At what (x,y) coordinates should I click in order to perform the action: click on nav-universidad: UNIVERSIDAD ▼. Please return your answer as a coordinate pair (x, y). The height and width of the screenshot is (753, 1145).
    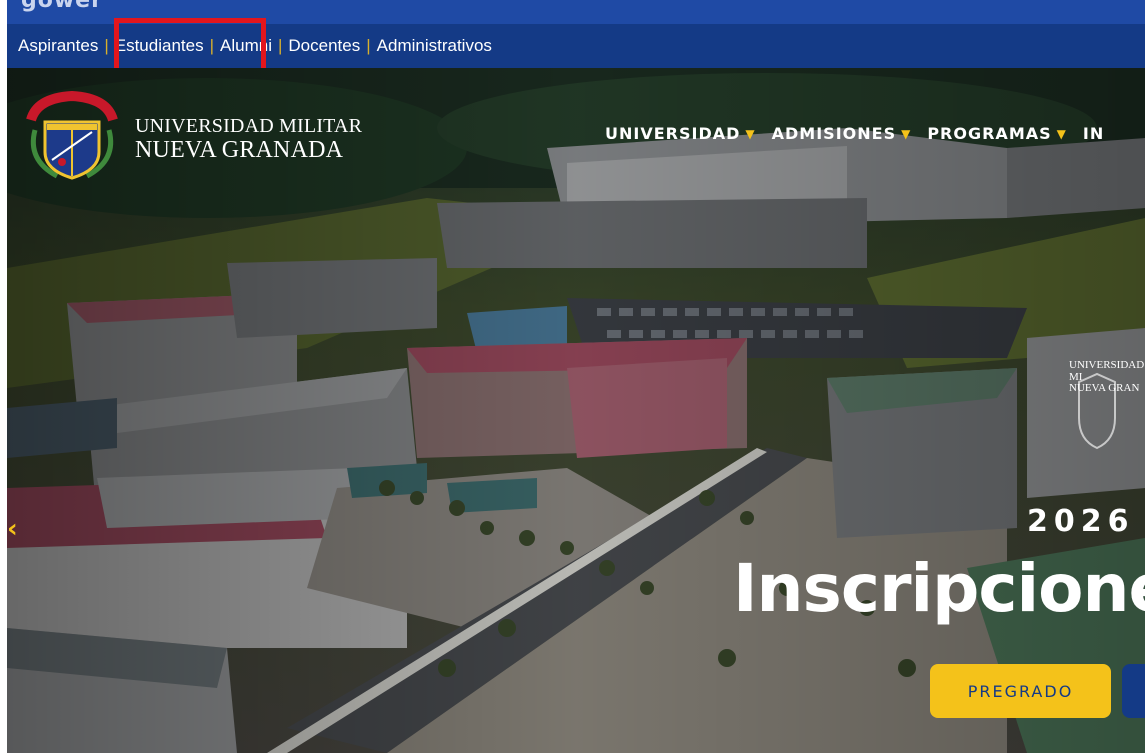
    Looking at the image, I should click on (680, 133).